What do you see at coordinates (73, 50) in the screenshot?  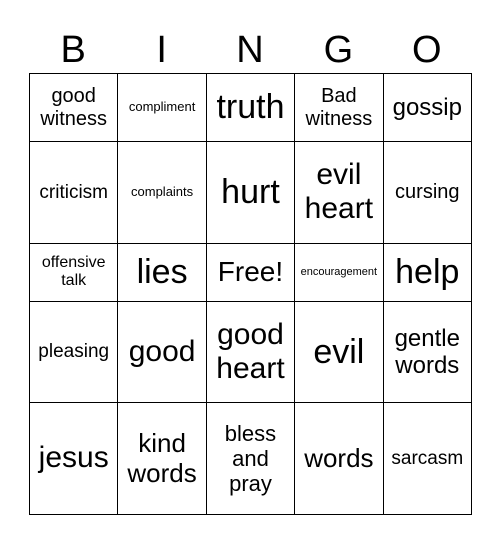 I see `header-letter-b: B` at bounding box center [73, 50].